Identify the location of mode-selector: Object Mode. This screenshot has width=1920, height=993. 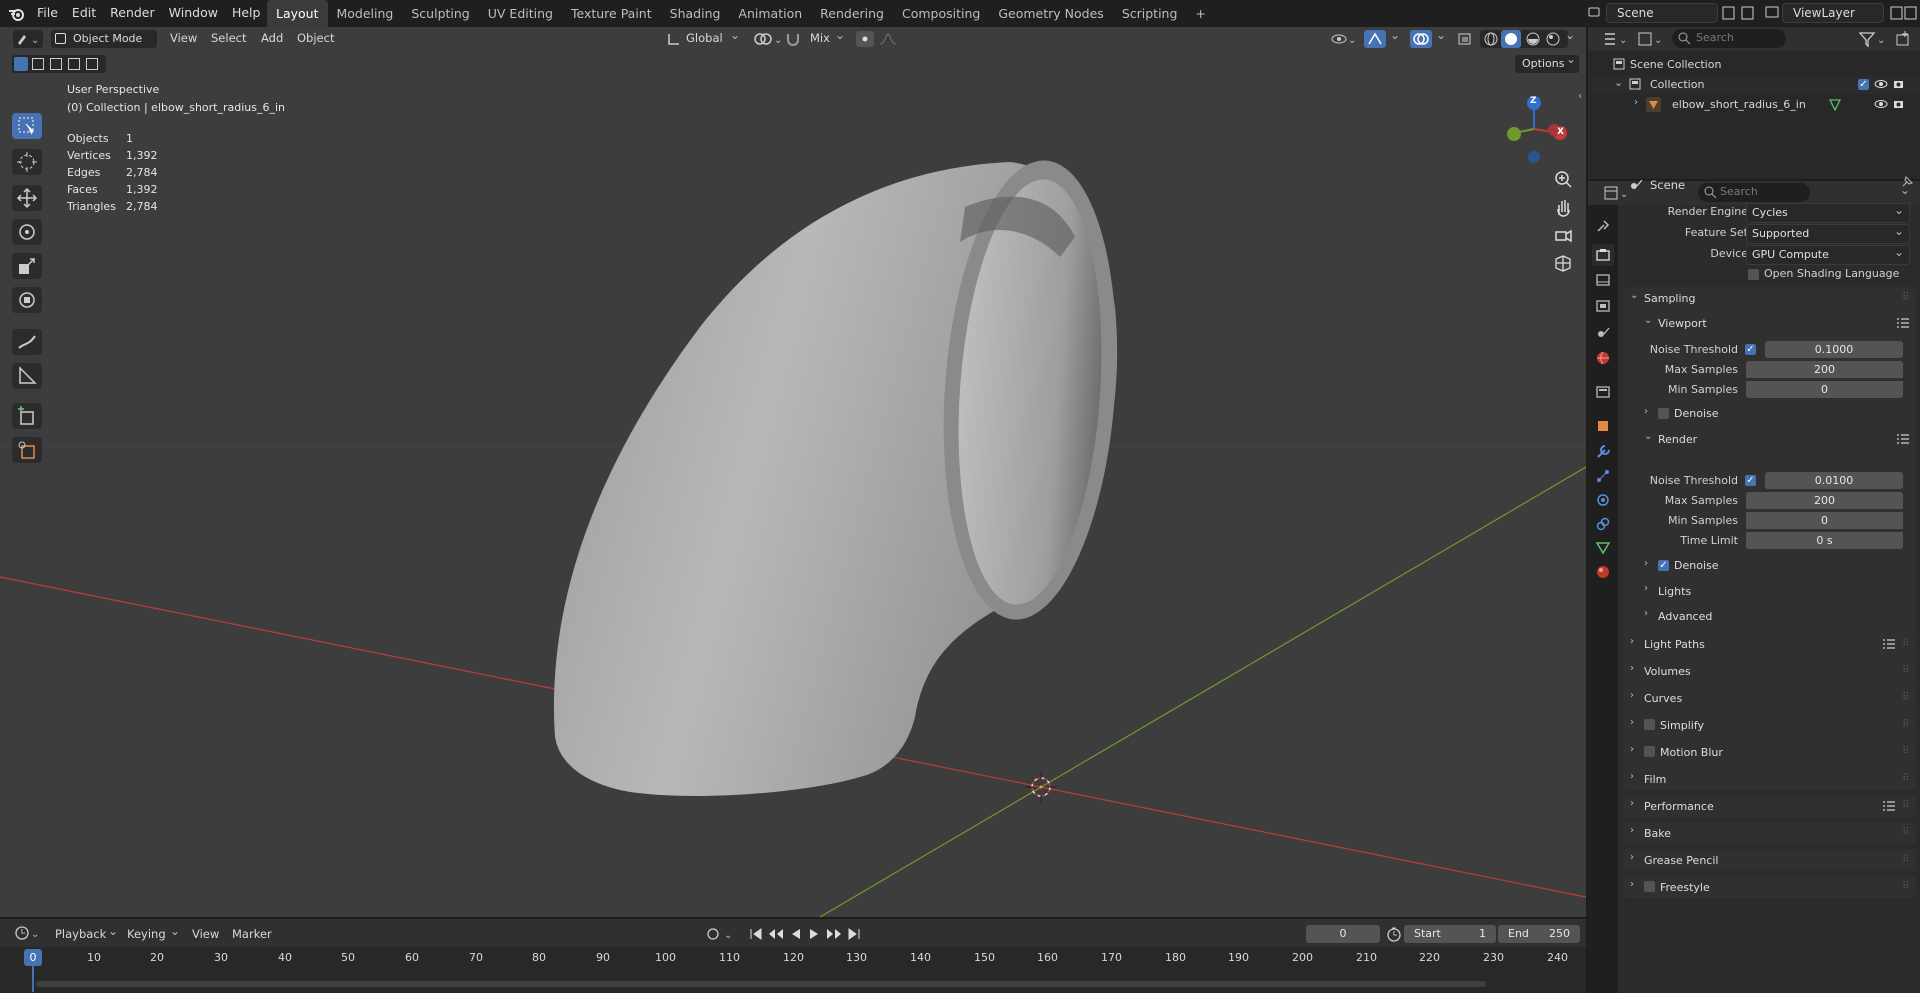
(104, 39).